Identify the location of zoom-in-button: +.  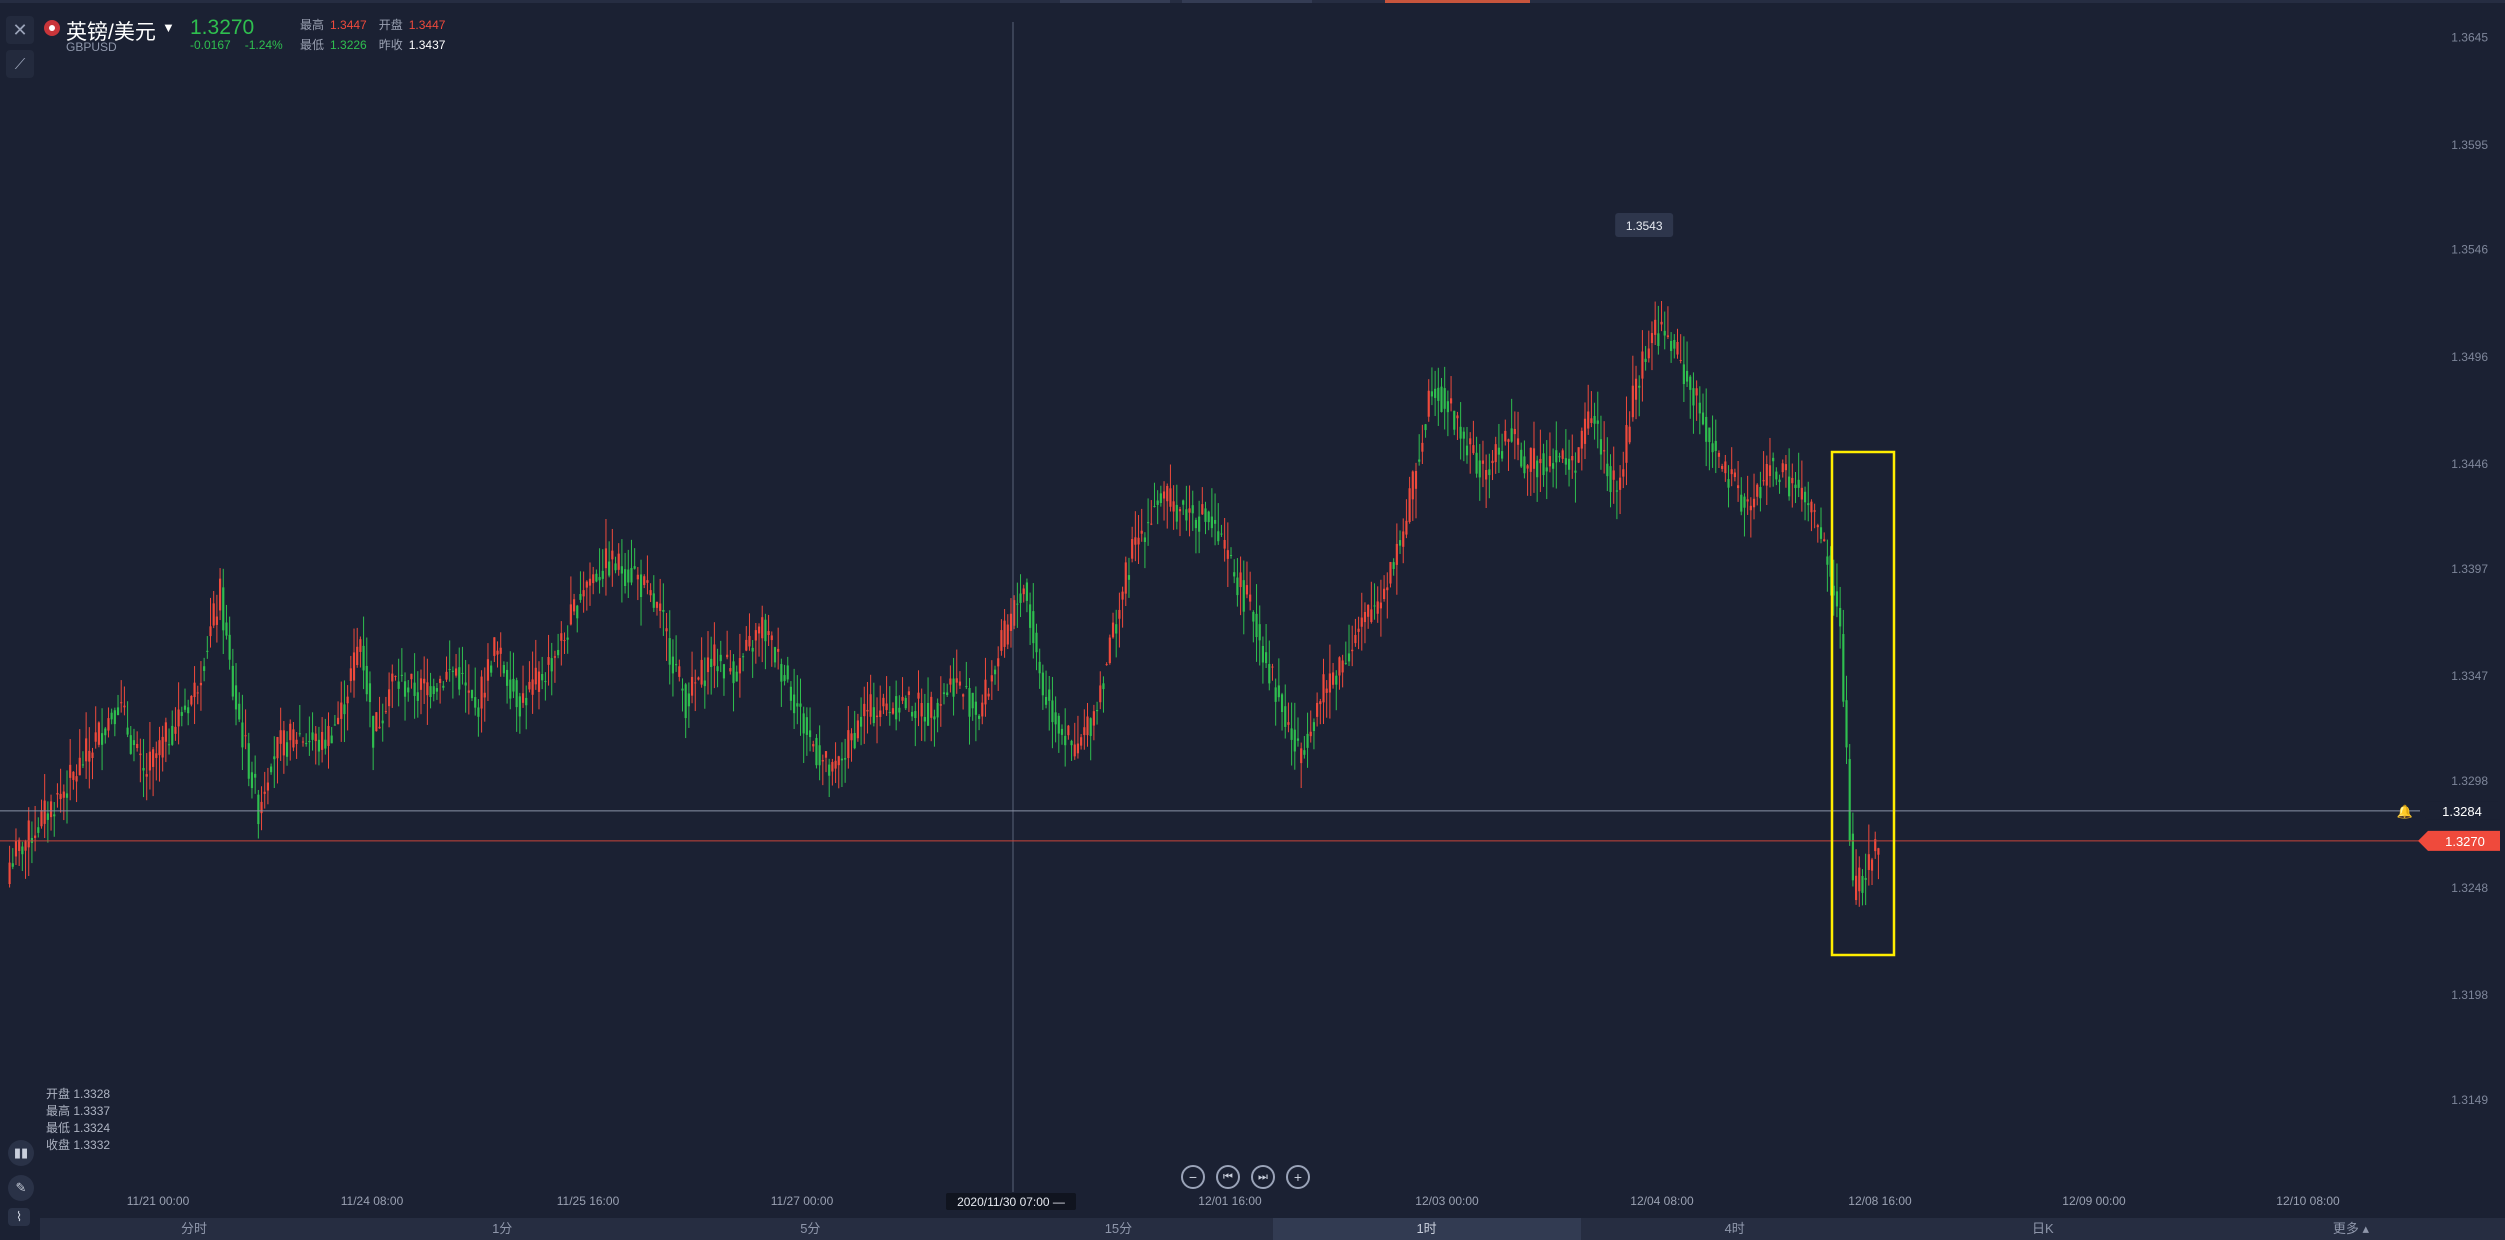
(1298, 1177).